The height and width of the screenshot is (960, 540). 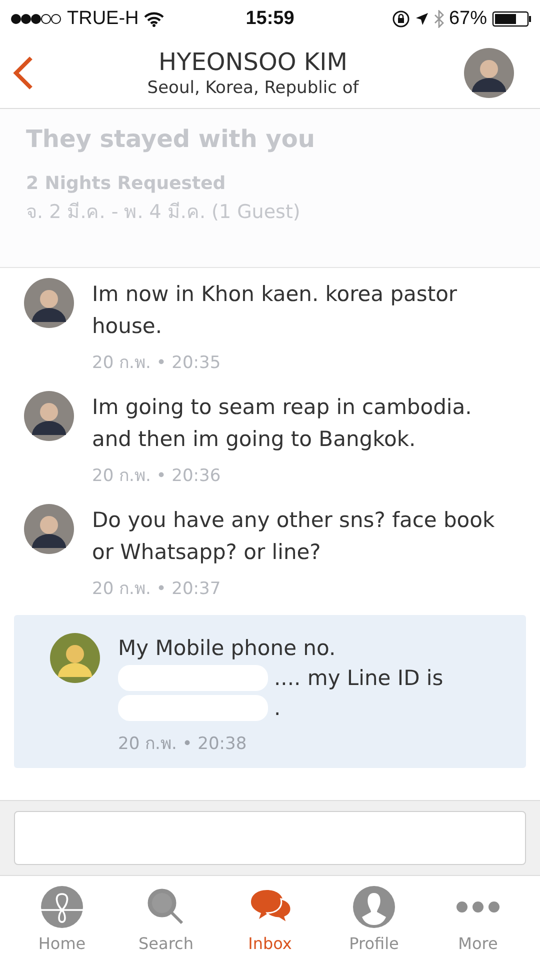 What do you see at coordinates (374, 907) in the screenshot?
I see `person-icon` at bounding box center [374, 907].